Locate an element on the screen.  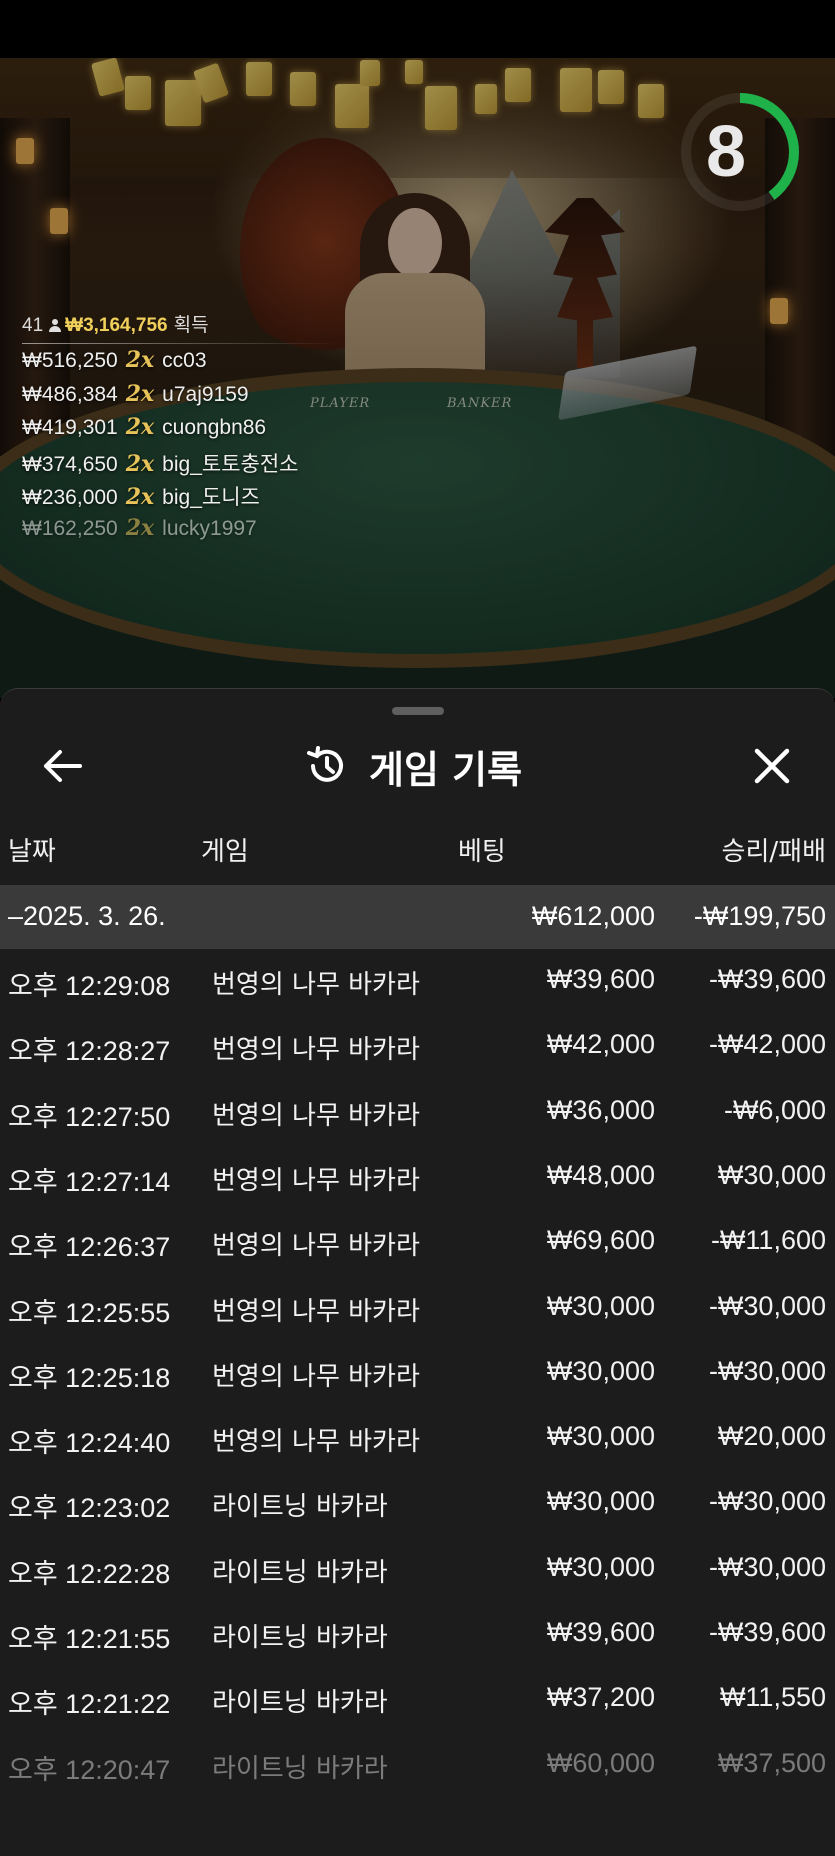
row-time: 오후 12:27:14 is located at coordinates (89, 1182).